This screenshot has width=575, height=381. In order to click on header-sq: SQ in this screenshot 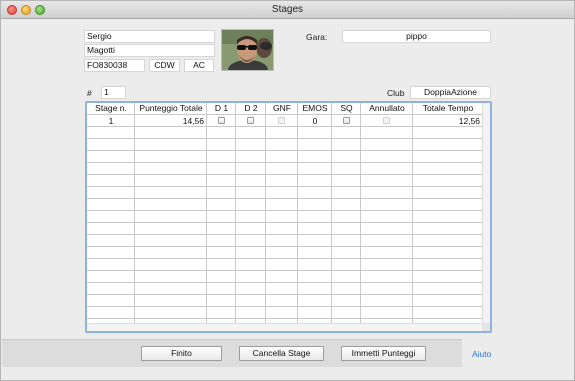, I will do `click(346, 108)`.